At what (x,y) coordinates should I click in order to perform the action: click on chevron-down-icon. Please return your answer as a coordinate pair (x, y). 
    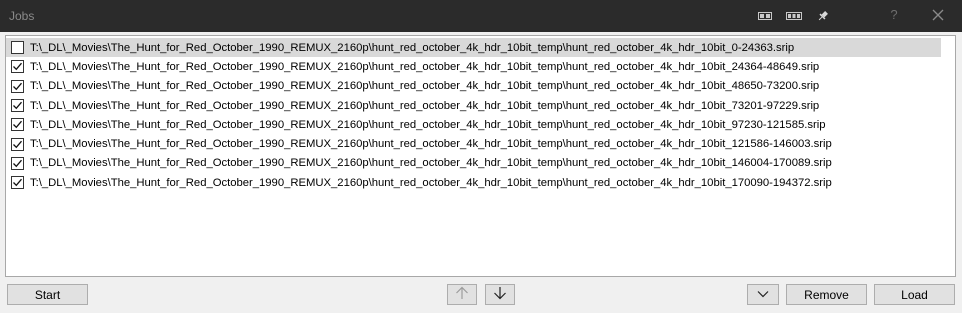
    Looking at the image, I should click on (763, 295).